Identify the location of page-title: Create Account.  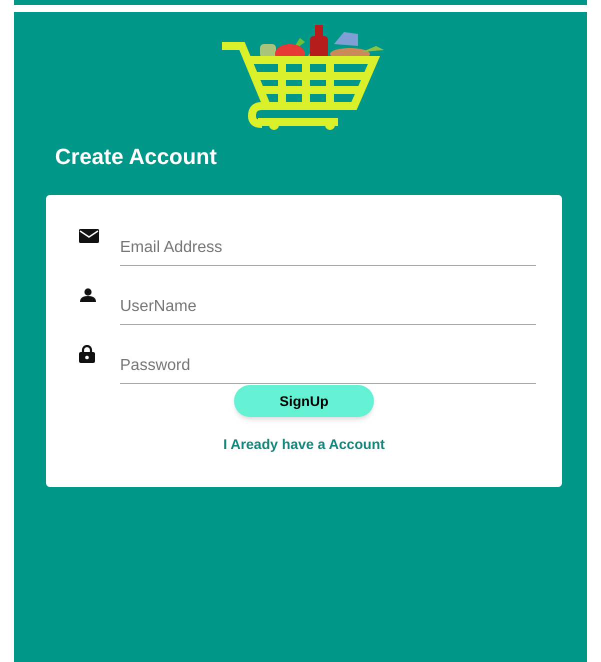
(136, 157).